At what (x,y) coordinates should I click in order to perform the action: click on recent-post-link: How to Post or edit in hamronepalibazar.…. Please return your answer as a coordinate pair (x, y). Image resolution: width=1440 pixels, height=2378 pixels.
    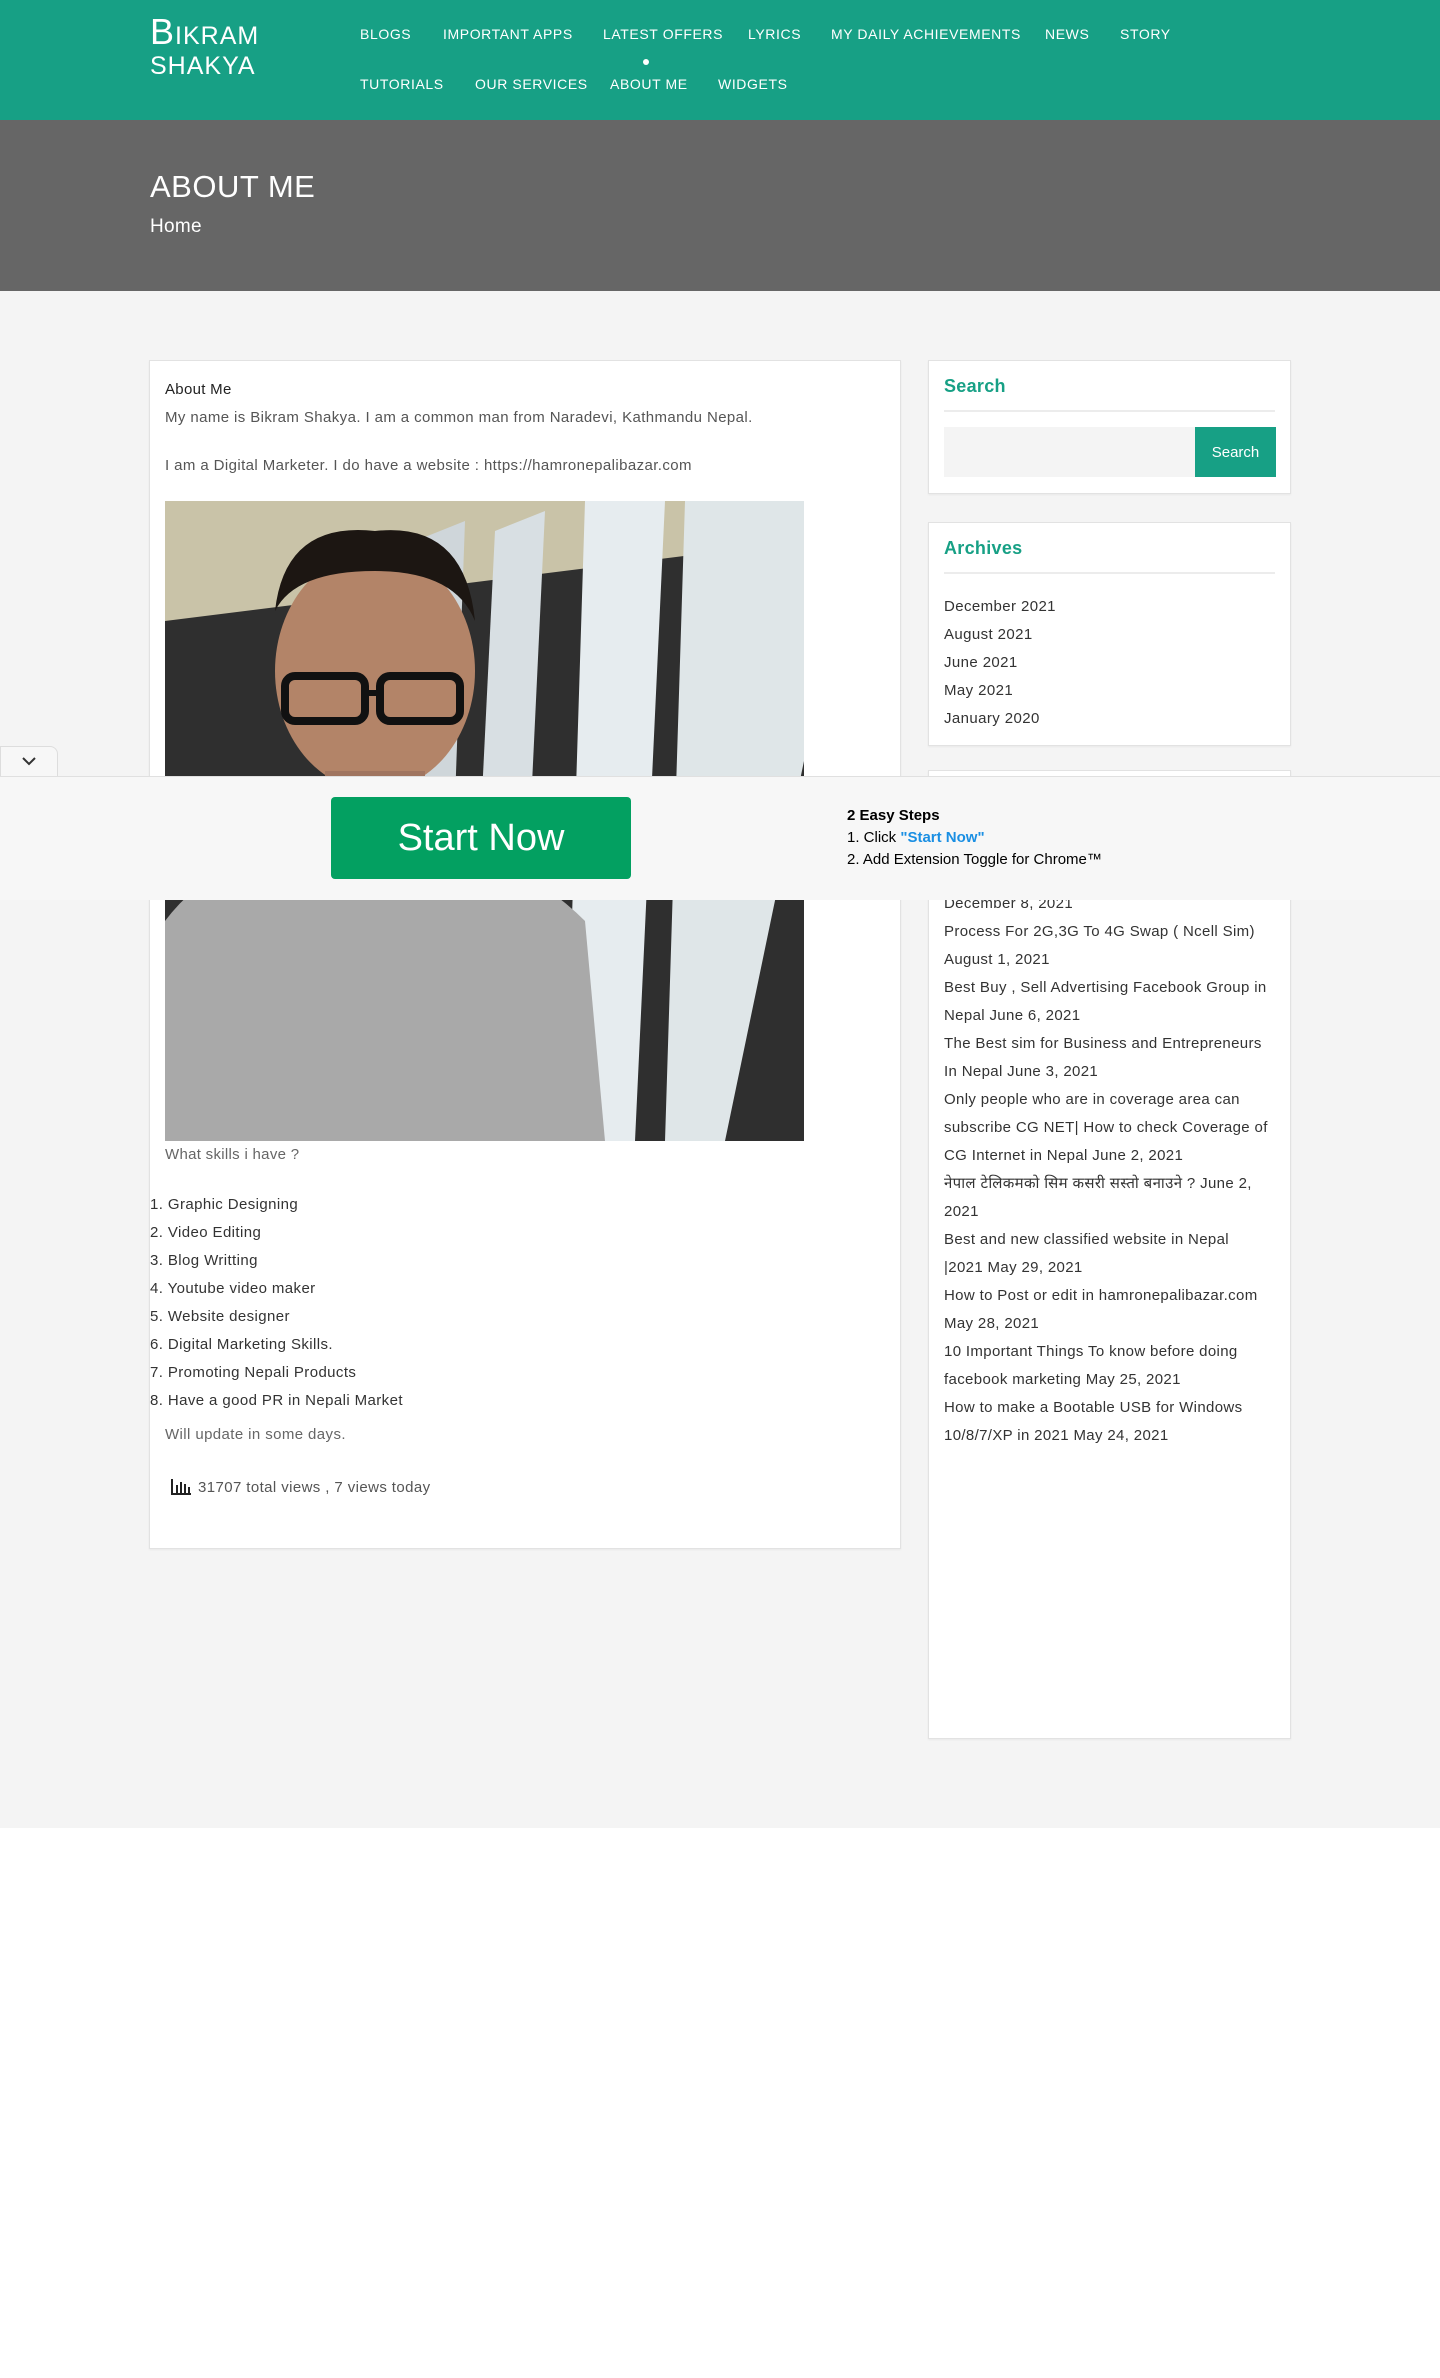
    Looking at the image, I should click on (1114, 1296).